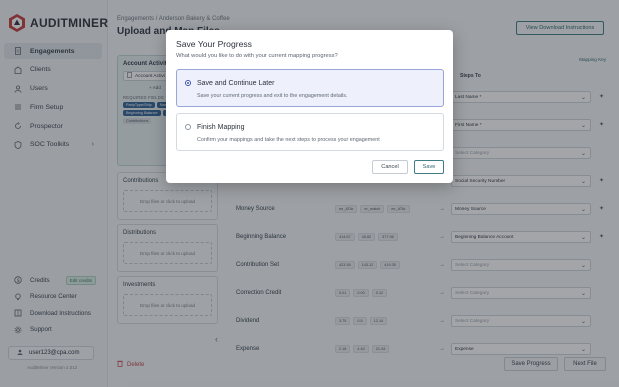 This screenshot has width=619, height=387. Describe the element at coordinates (429, 167) in the screenshot. I see `save-button: Save` at that location.